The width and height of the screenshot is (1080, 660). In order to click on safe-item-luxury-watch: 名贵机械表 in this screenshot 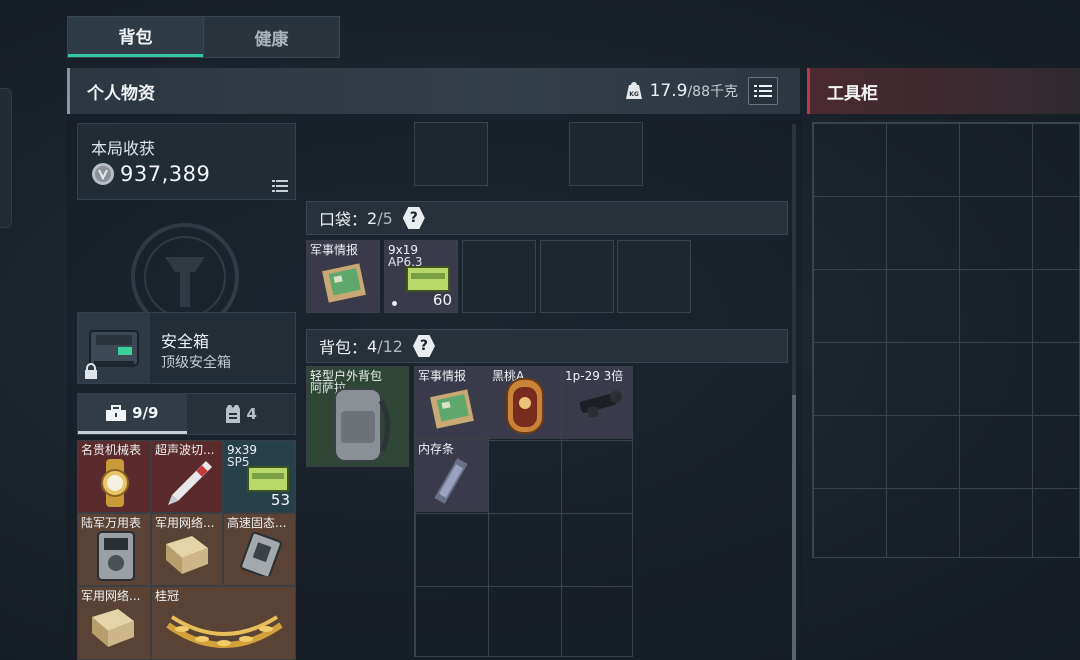, I will do `click(114, 476)`.